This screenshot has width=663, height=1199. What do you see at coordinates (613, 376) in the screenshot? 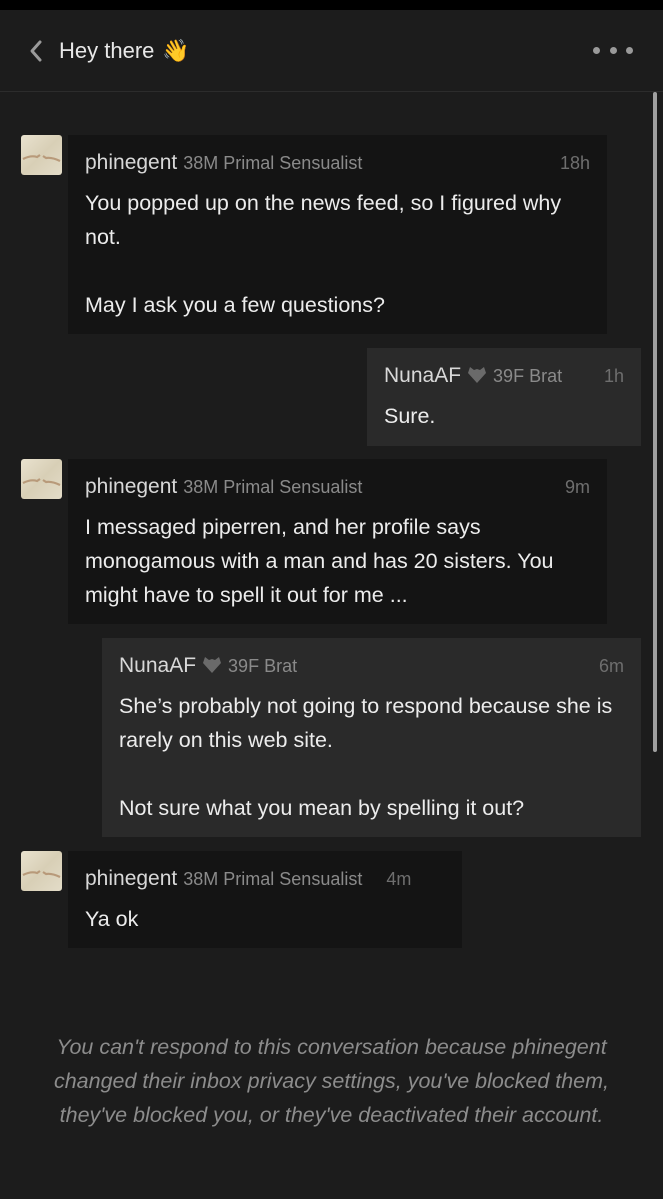
I see `message-time: 1h` at bounding box center [613, 376].